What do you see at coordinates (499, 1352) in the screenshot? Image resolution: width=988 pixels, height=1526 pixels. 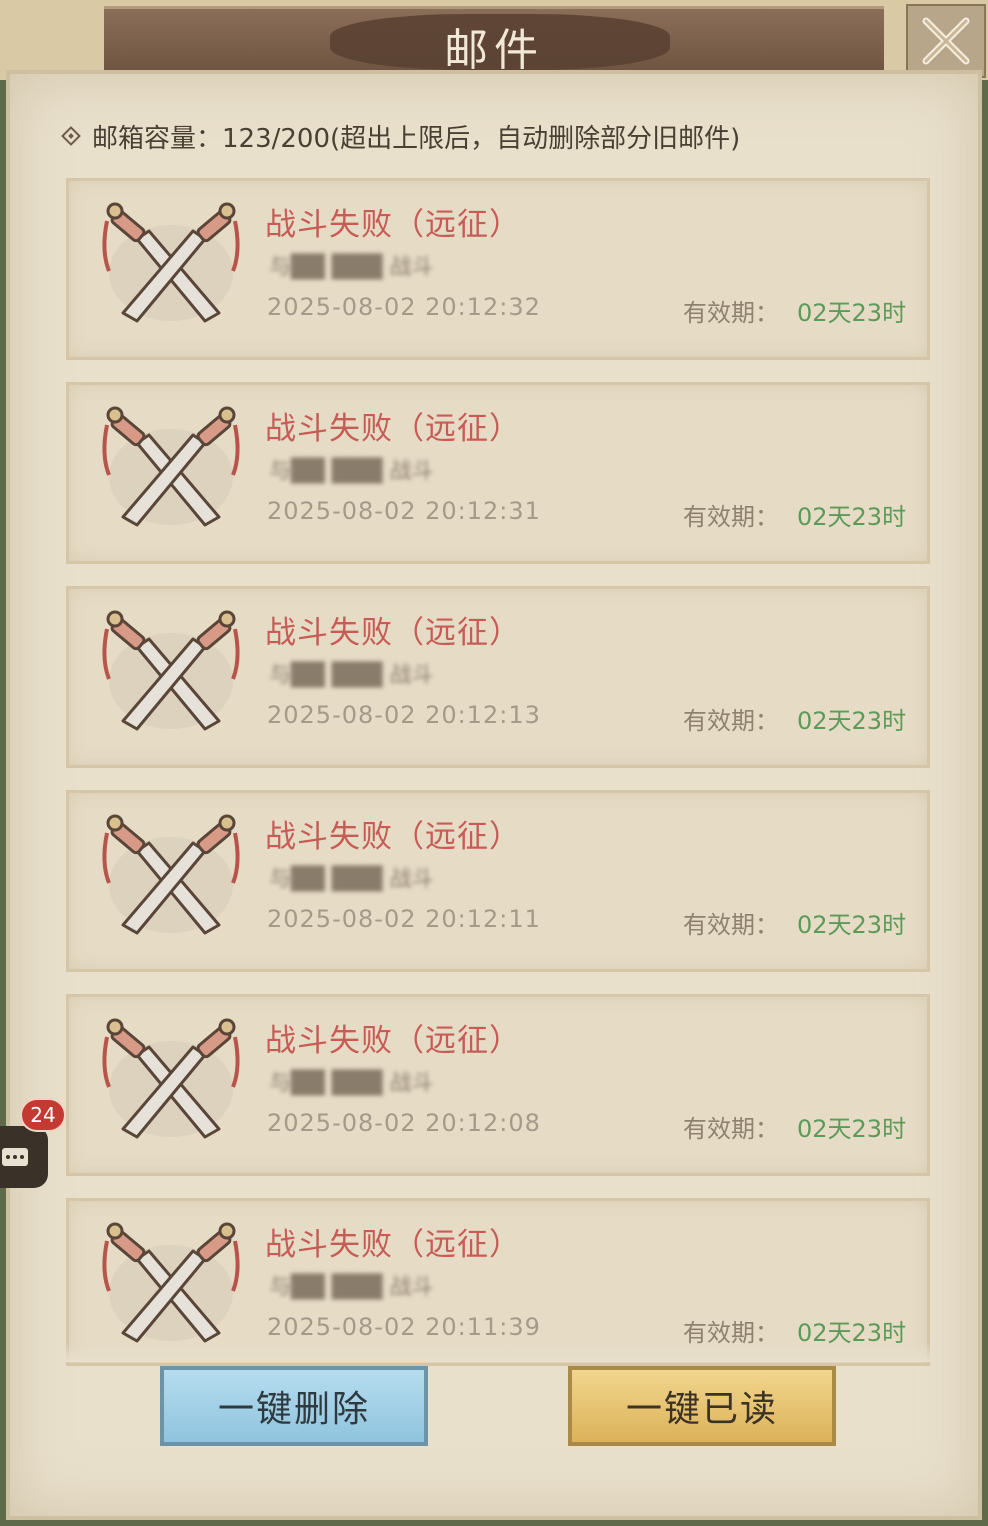 I see `list-fade` at bounding box center [499, 1352].